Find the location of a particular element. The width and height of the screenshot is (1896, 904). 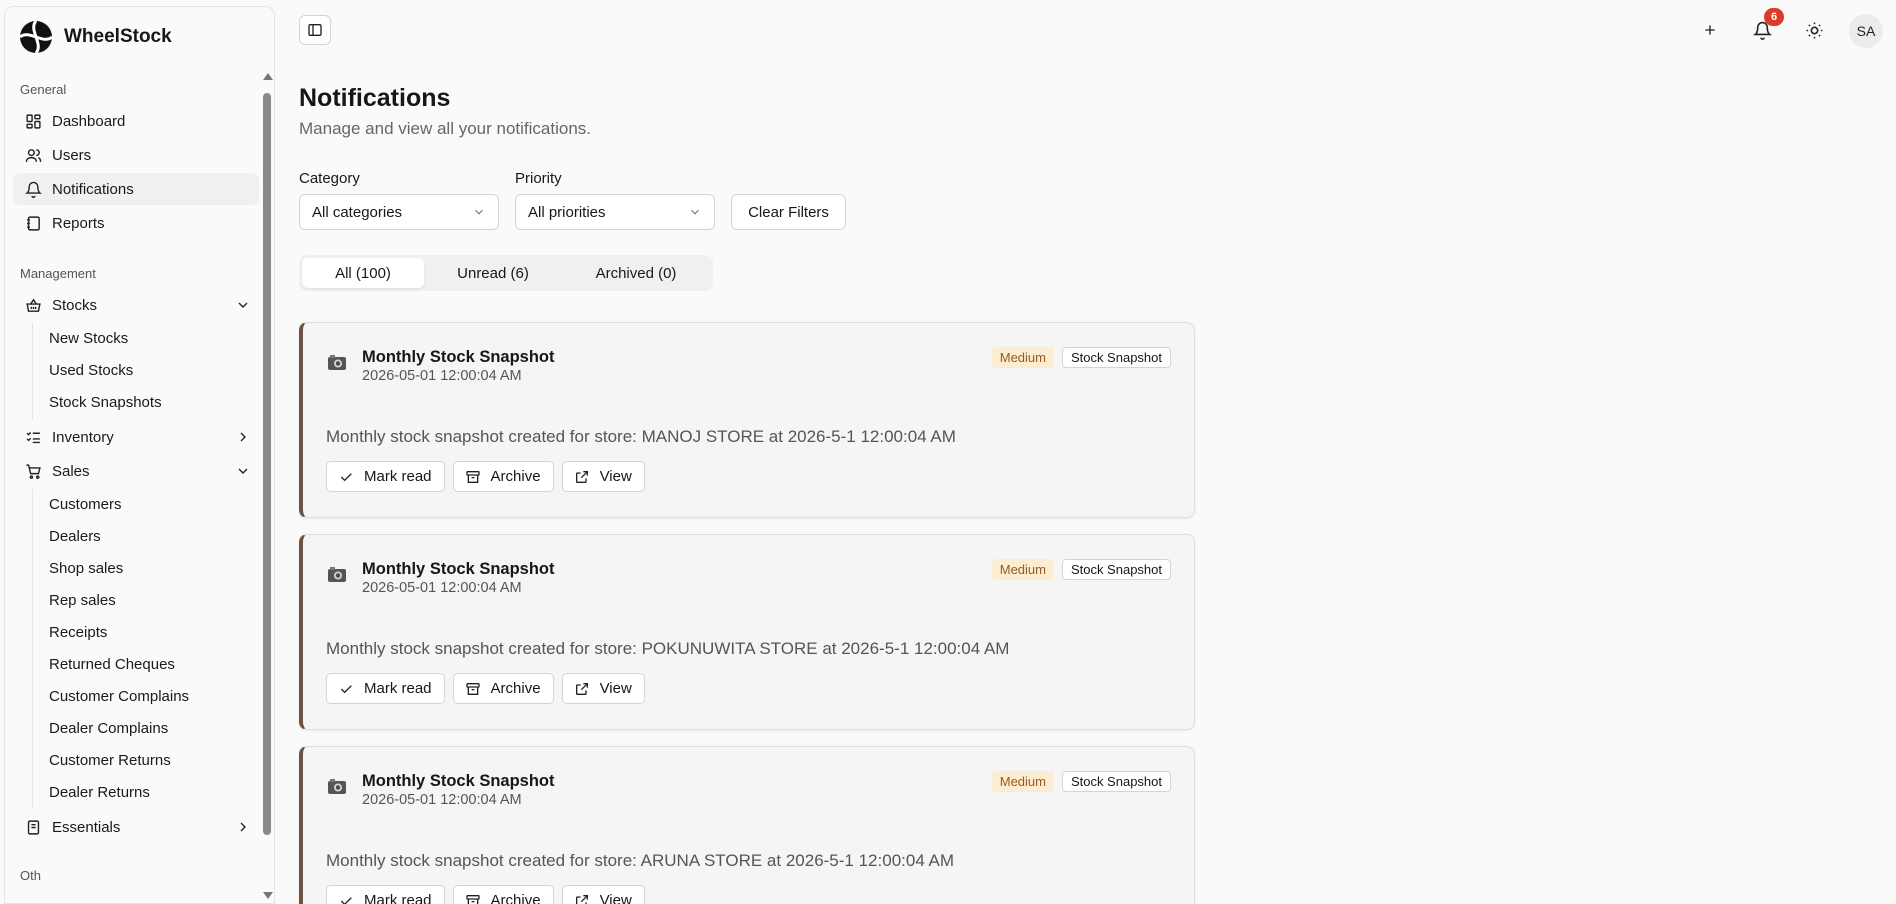

panel-left-icon is located at coordinates (315, 30).